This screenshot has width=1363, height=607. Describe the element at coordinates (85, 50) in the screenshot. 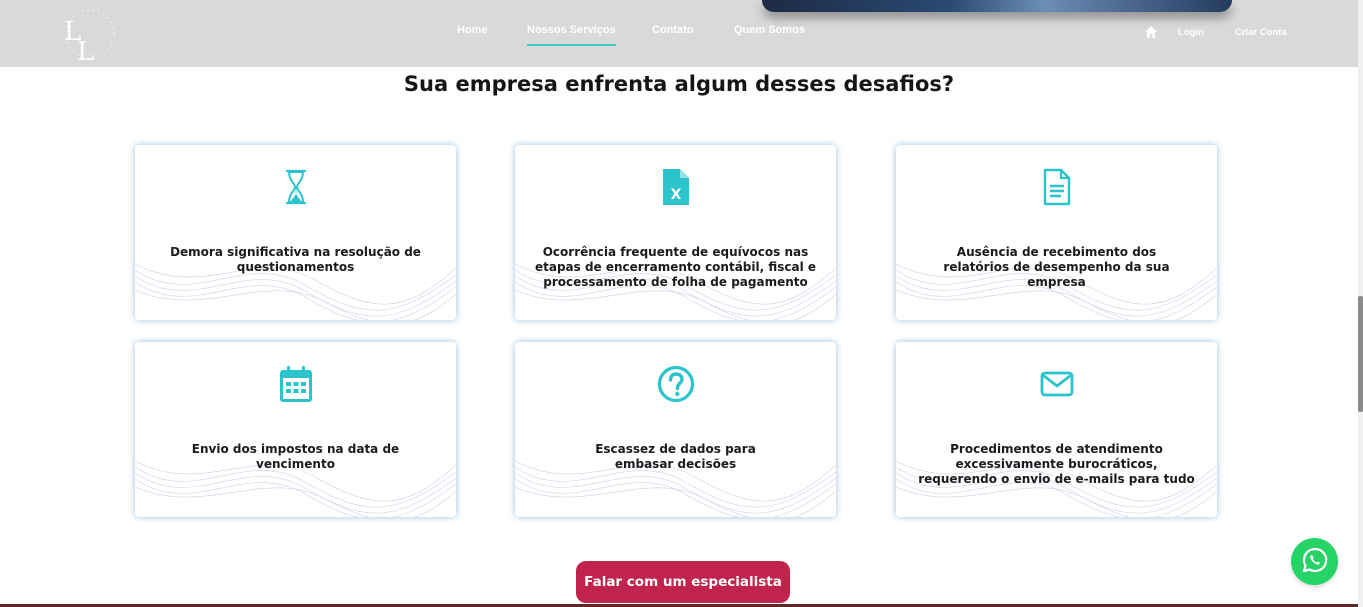

I see `svg-text: L` at that location.